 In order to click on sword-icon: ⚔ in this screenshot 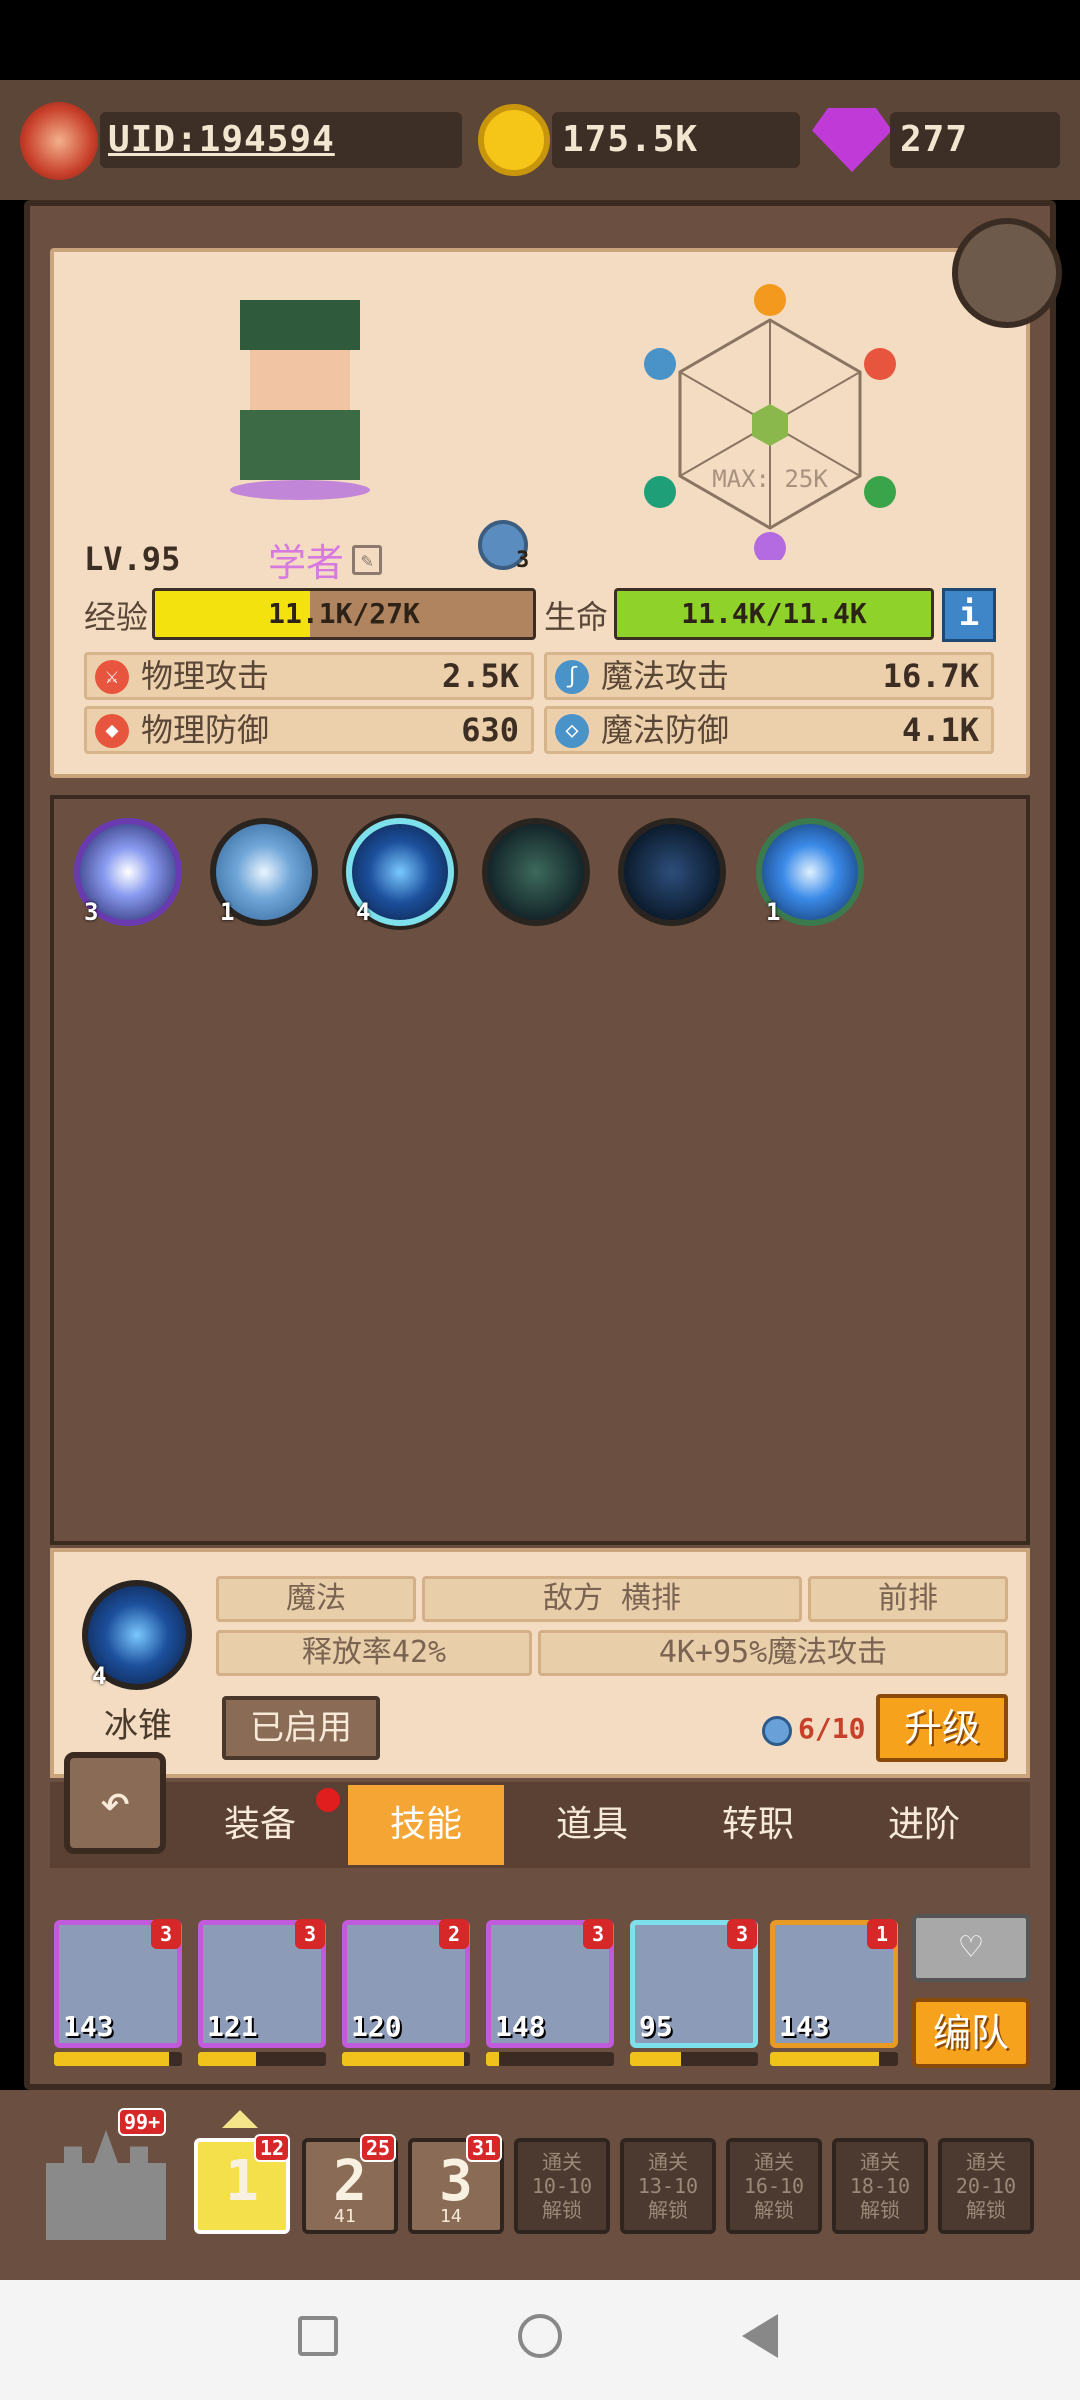, I will do `click(112, 677)`.